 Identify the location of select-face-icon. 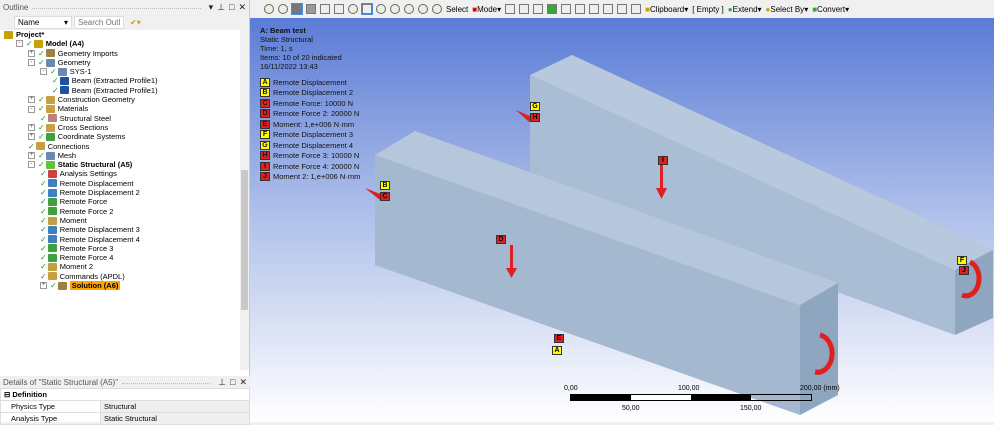
(538, 9).